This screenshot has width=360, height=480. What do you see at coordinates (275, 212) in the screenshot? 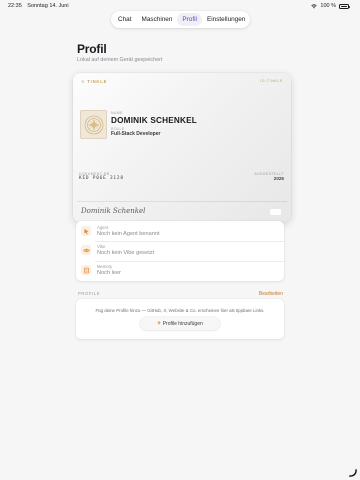
I see `card-chip` at bounding box center [275, 212].